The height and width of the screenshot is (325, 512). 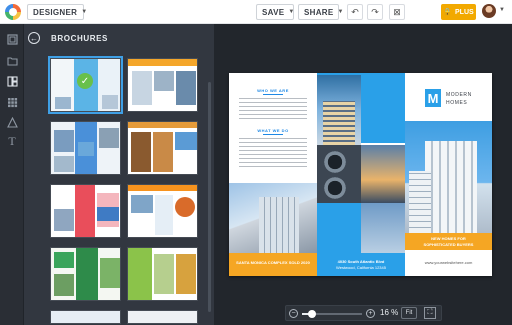 I want to click on redo-icon: ↷, so click(x=375, y=12).